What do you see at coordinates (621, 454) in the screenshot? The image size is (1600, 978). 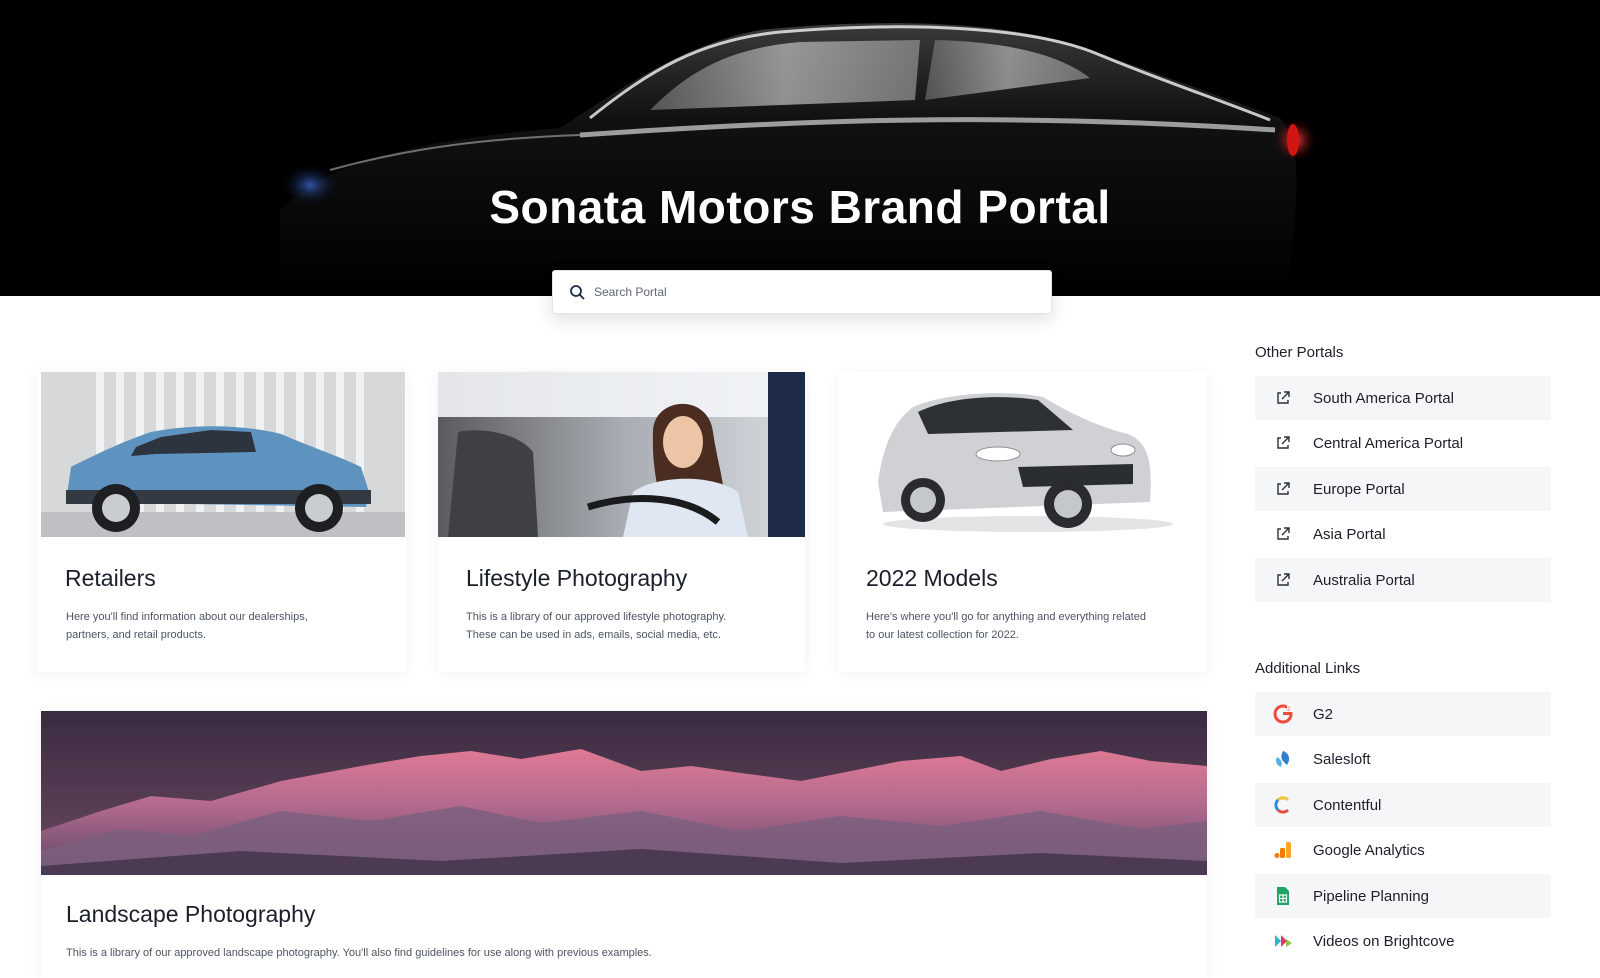 I see `woman-driving-photo` at bounding box center [621, 454].